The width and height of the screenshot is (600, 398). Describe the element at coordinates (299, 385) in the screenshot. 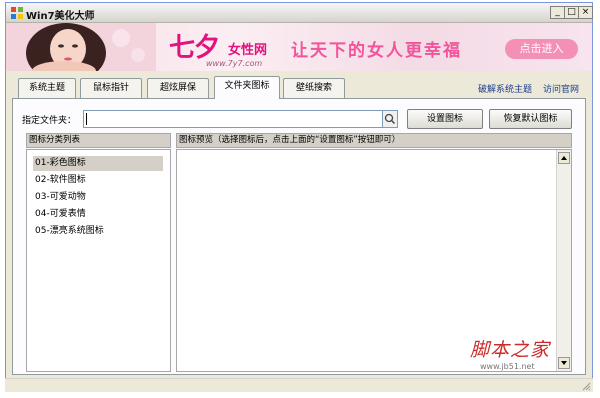

I see `status-bar` at that location.